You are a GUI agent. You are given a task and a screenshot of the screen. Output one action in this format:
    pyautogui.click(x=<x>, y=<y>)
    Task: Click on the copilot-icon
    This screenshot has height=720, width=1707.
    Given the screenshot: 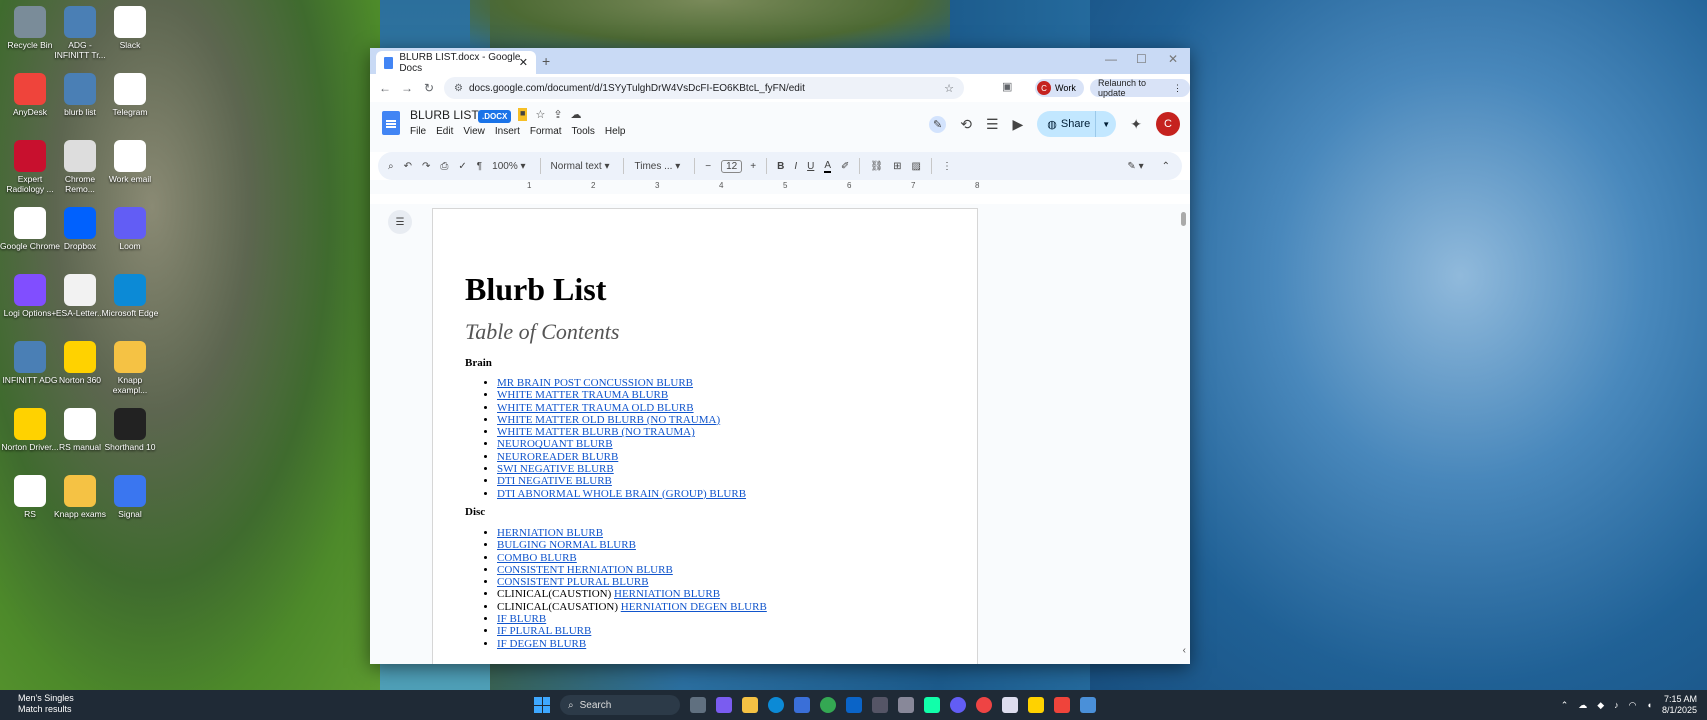 What is the action you would take?
    pyautogui.click(x=724, y=705)
    